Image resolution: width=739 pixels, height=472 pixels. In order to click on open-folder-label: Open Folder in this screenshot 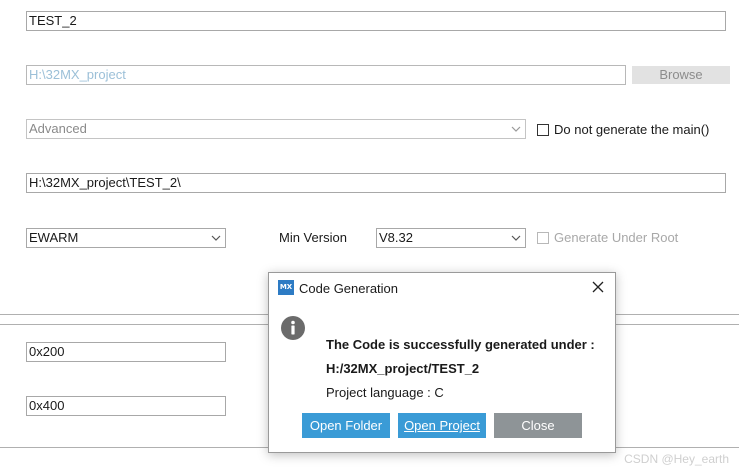, I will do `click(346, 425)`.